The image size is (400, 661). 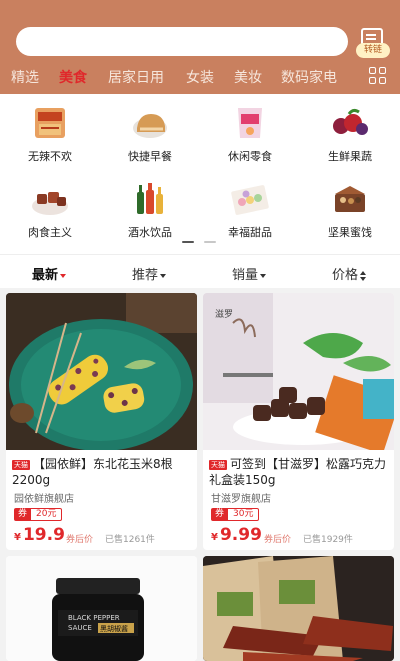 I want to click on category-item-fresh-produce: 生鲜果蔬, so click(x=350, y=133).